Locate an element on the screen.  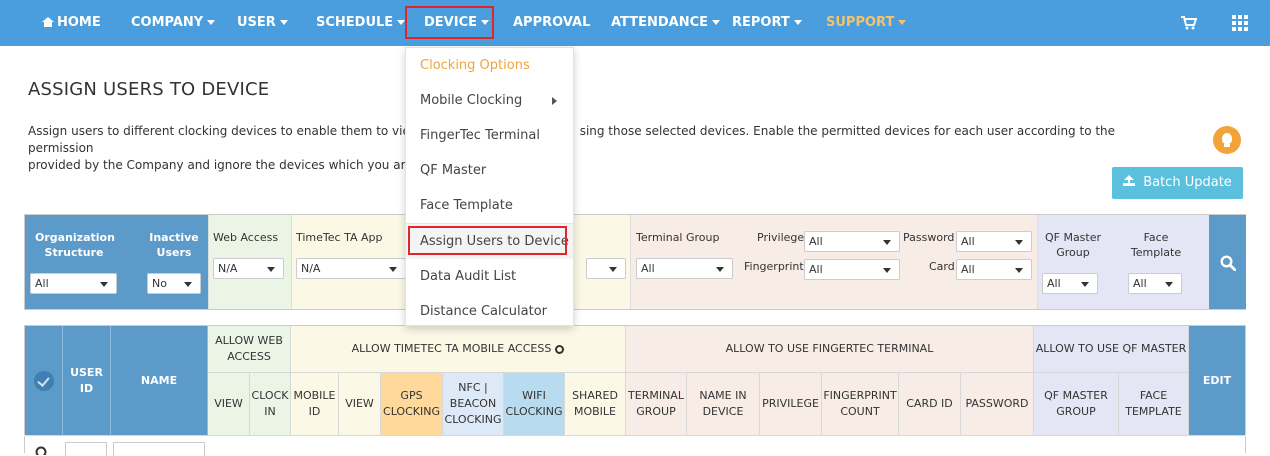
nav-company-label: COMPANY is located at coordinates (167, 22).